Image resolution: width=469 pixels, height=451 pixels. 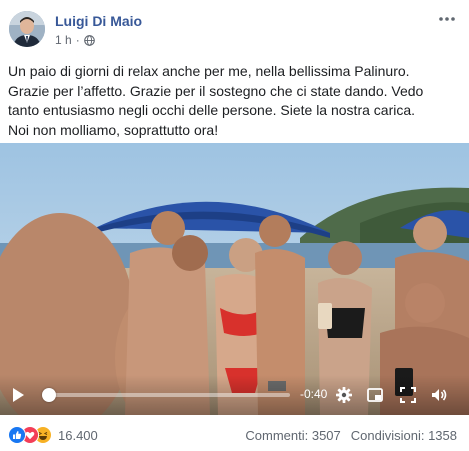 I want to click on shares-count: Condivisioni: 1358, so click(x=404, y=435).